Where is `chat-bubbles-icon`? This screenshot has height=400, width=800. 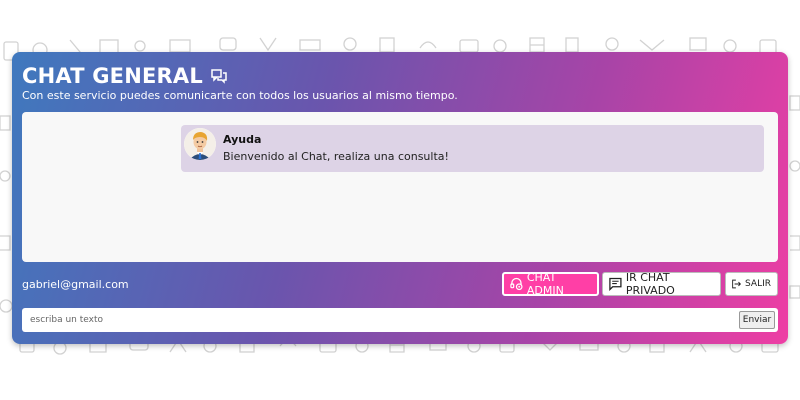
chat-bubbles-icon is located at coordinates (219, 76).